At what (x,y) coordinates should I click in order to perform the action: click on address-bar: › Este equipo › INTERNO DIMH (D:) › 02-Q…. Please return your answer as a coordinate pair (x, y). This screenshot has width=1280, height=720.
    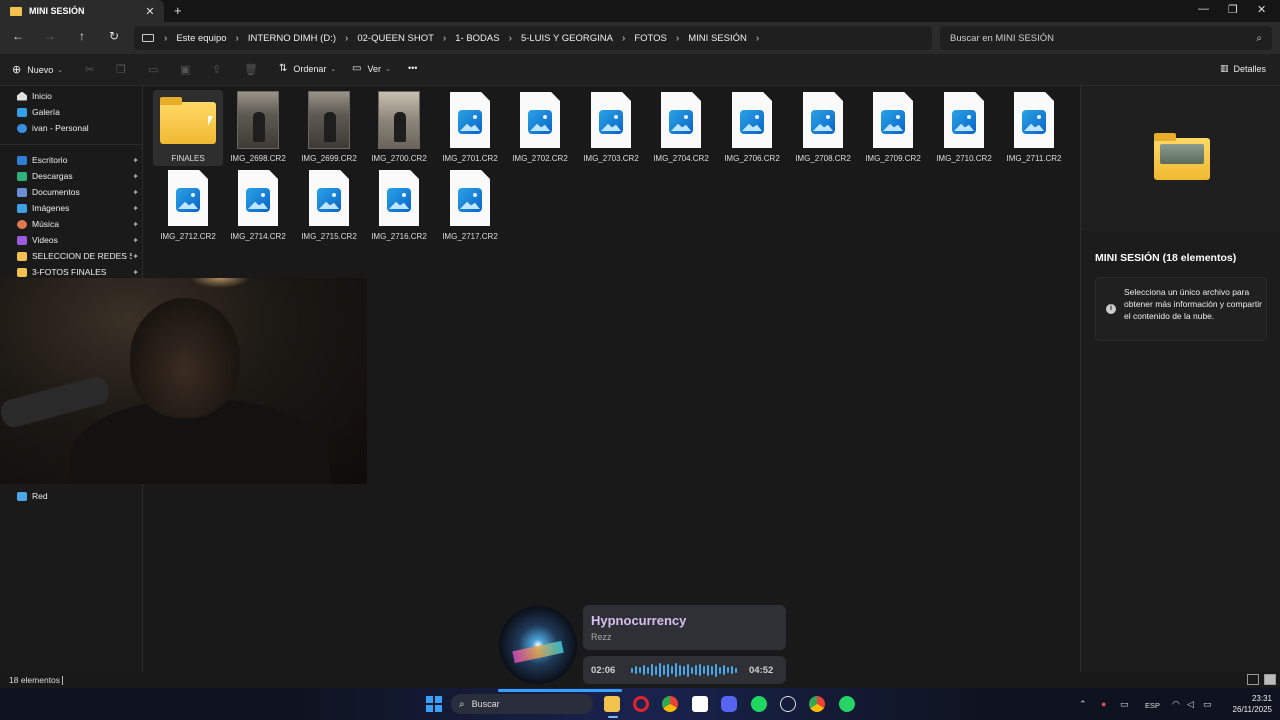
    Looking at the image, I should click on (533, 38).